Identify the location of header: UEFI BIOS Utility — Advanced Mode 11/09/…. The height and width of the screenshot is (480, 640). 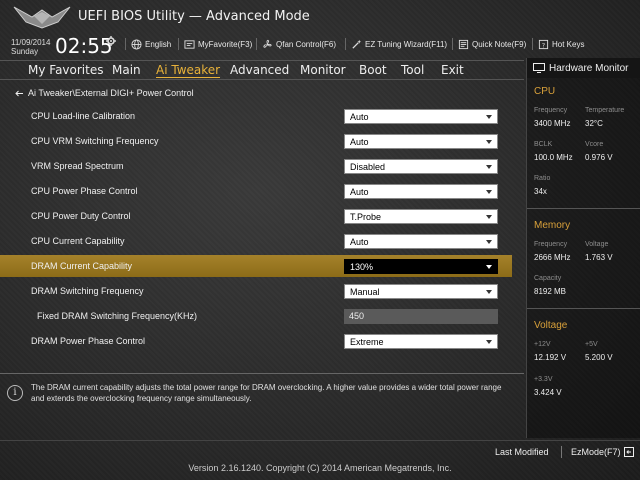
(320, 30).